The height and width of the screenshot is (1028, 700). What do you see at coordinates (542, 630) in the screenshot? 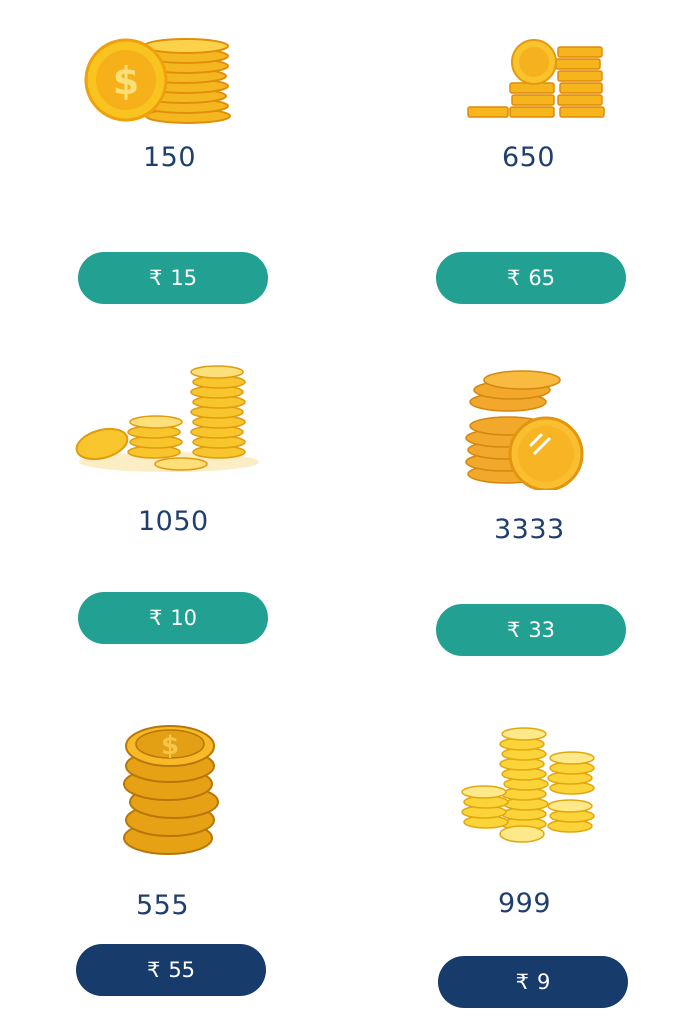
I see `price-label: 33` at bounding box center [542, 630].